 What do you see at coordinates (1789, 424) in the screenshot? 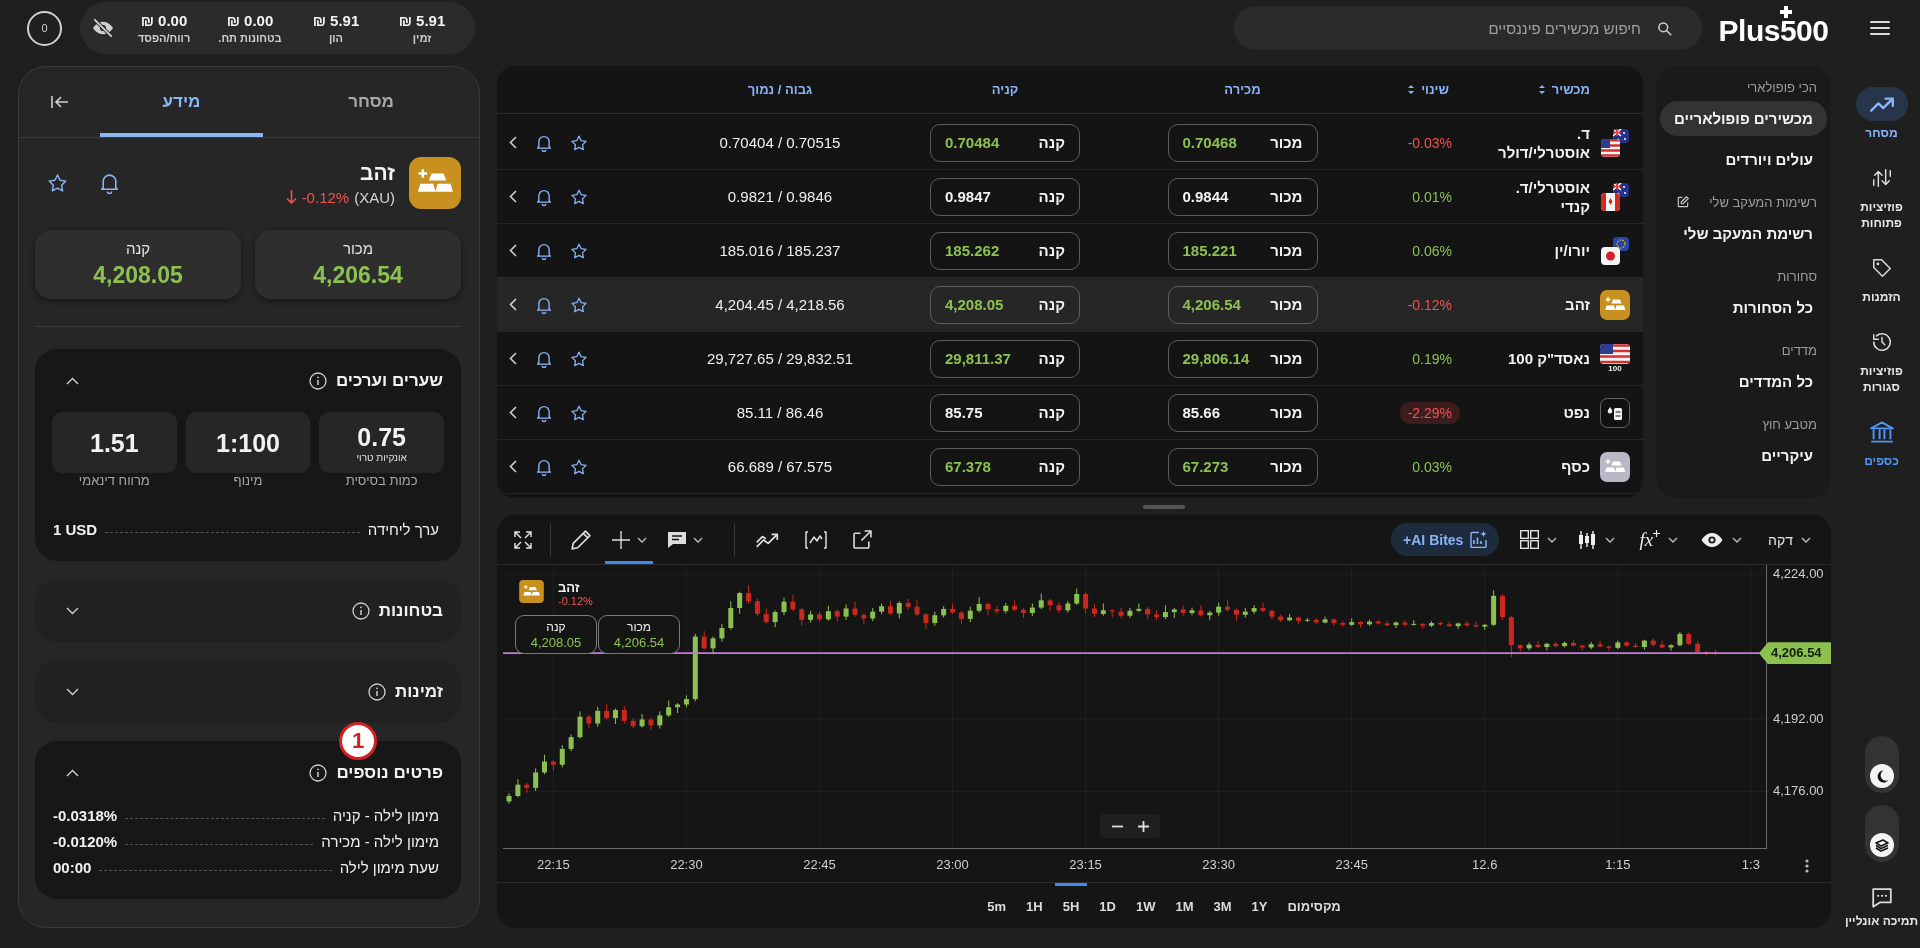
I see `category-heading: מטבע חוץ` at bounding box center [1789, 424].